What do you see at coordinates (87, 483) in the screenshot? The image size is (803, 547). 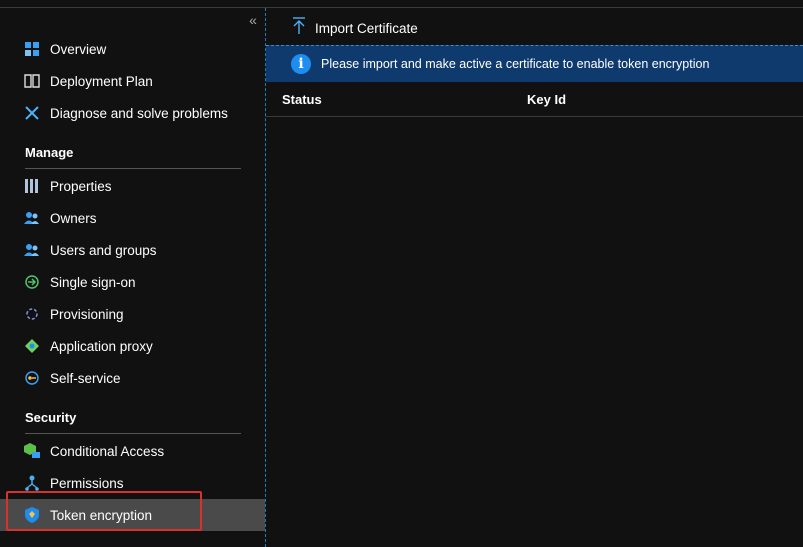 I see `sidebar-item-label: Permissions` at bounding box center [87, 483].